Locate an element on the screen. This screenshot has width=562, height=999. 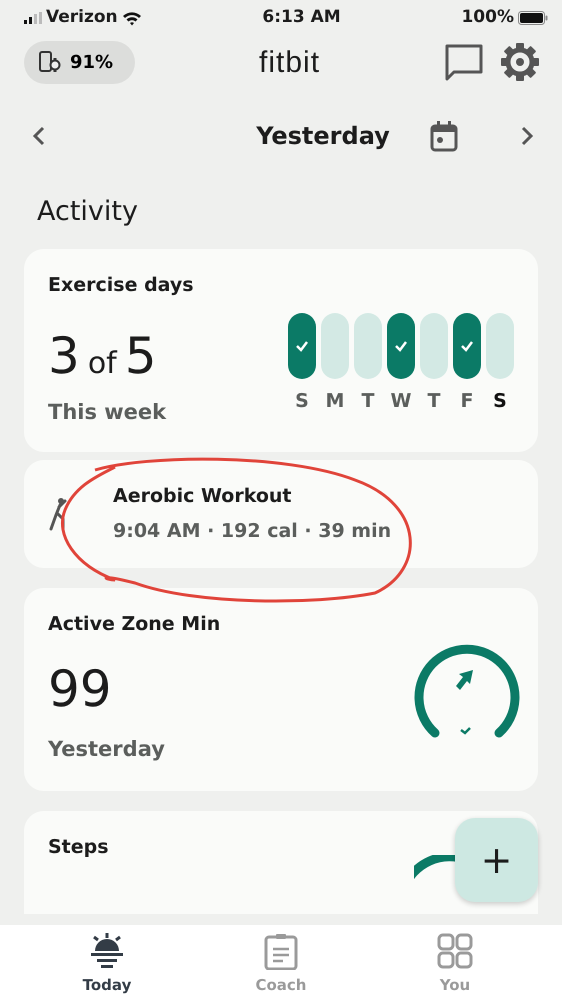
count-separator: of is located at coordinates (102, 364).